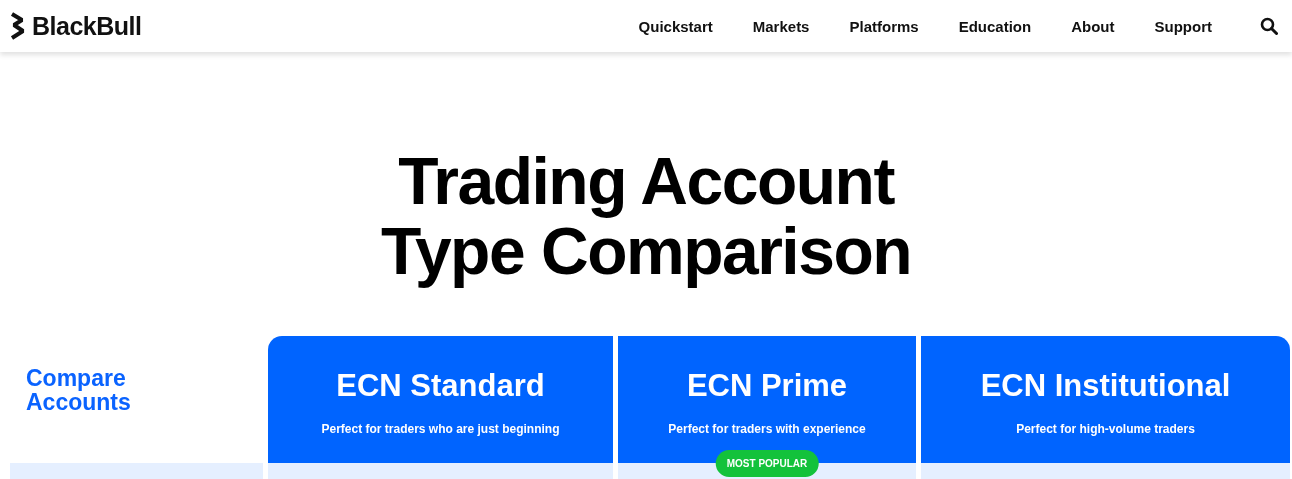 The width and height of the screenshot is (1292, 479). I want to click on page-title: Trading Account Type Comparison, so click(646, 216).